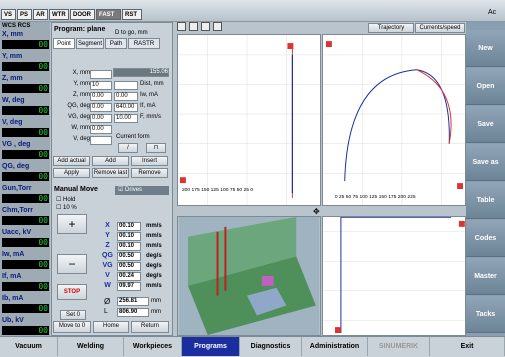  I want to click on tab-rcs: RCS, so click(24, 26).